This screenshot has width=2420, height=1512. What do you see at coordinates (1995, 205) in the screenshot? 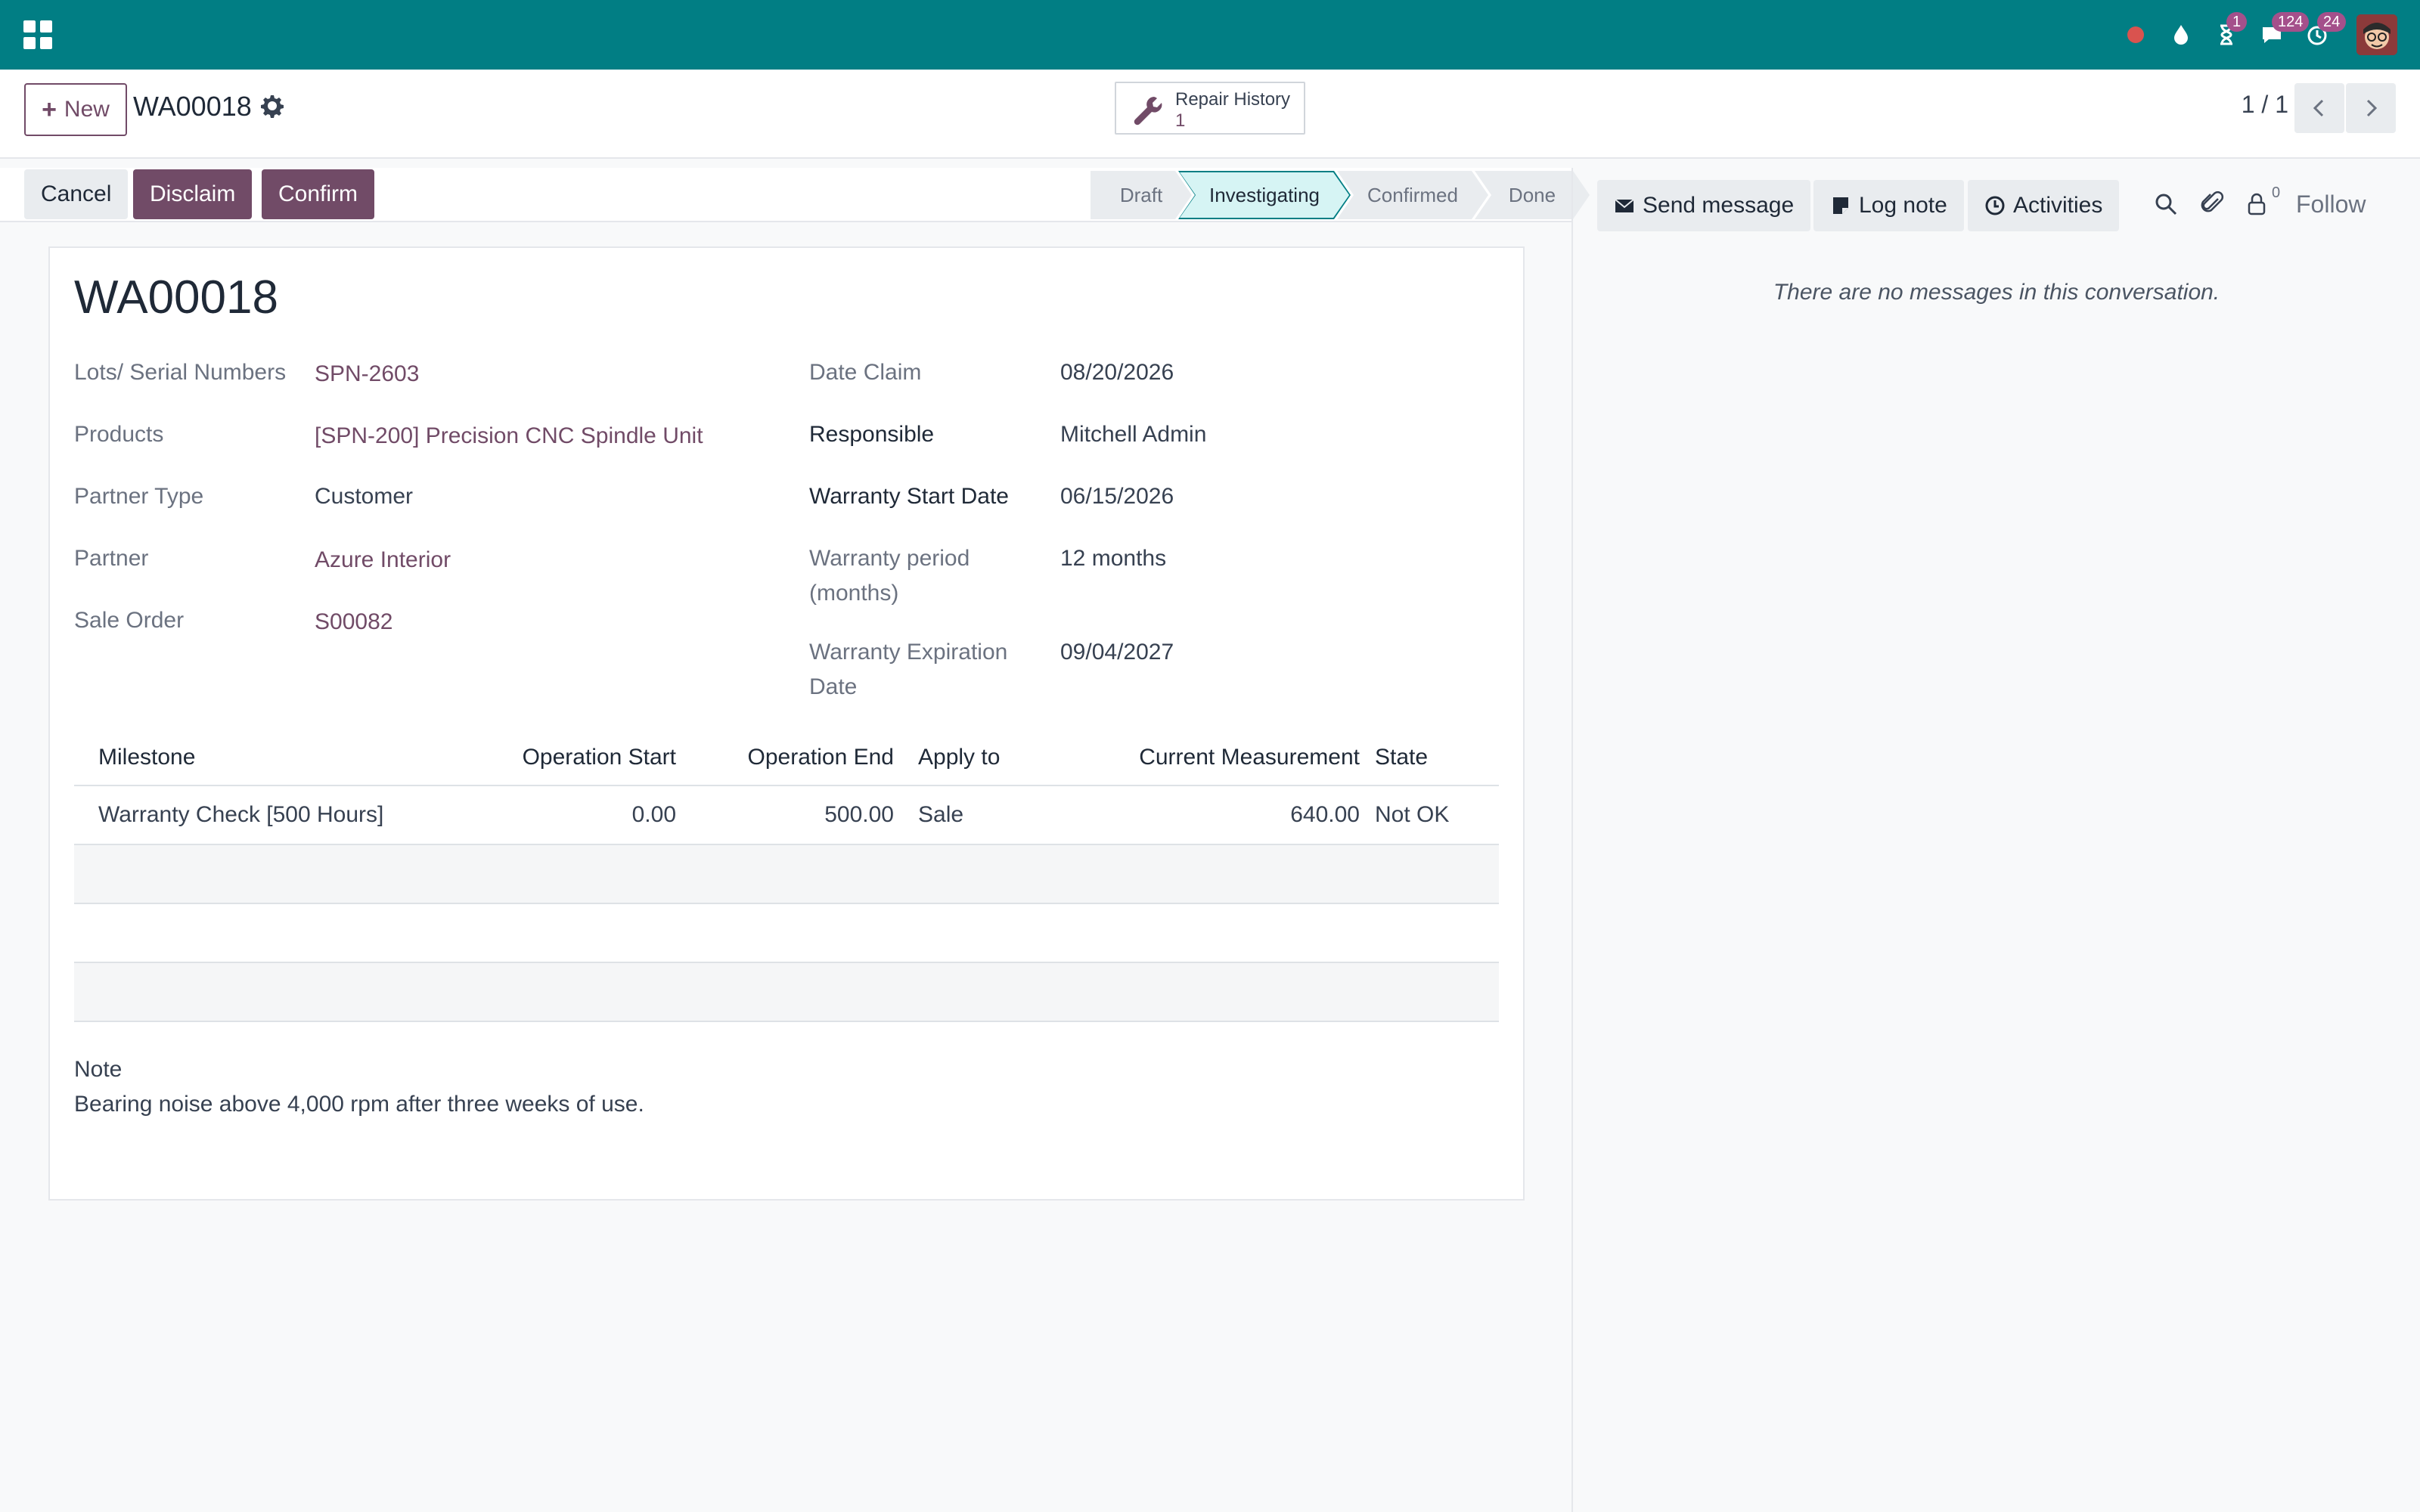
I see `clock-icon` at bounding box center [1995, 205].